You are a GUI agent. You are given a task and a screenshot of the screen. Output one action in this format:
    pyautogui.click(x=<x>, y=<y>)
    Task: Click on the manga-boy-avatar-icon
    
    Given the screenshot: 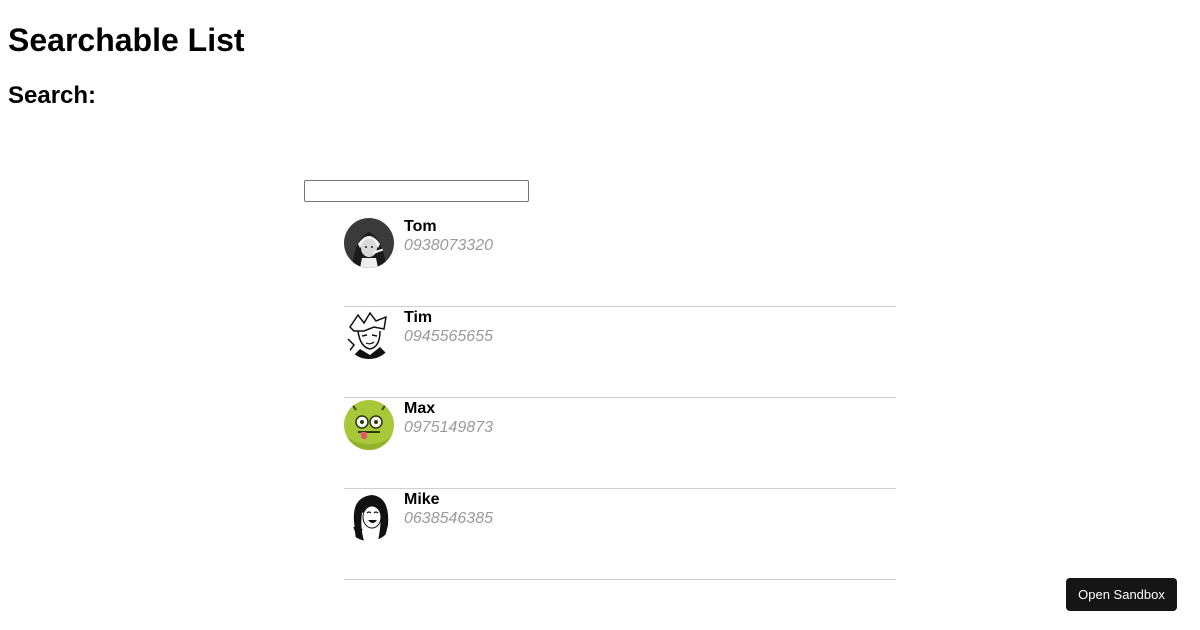 What is the action you would take?
    pyautogui.click(x=369, y=334)
    